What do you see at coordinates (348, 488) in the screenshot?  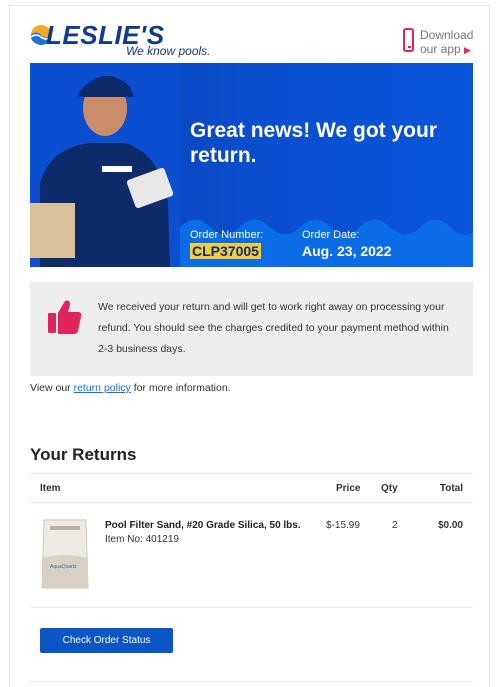 I see `col-price: Price` at bounding box center [348, 488].